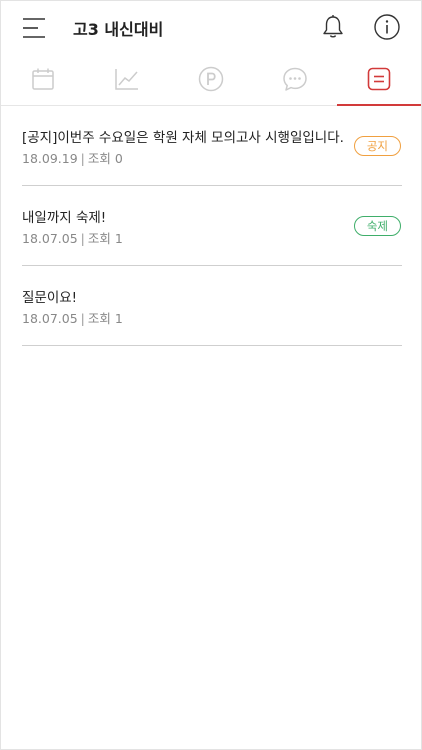 This screenshot has height=750, width=422. I want to click on line-chart-icon, so click(126, 79).